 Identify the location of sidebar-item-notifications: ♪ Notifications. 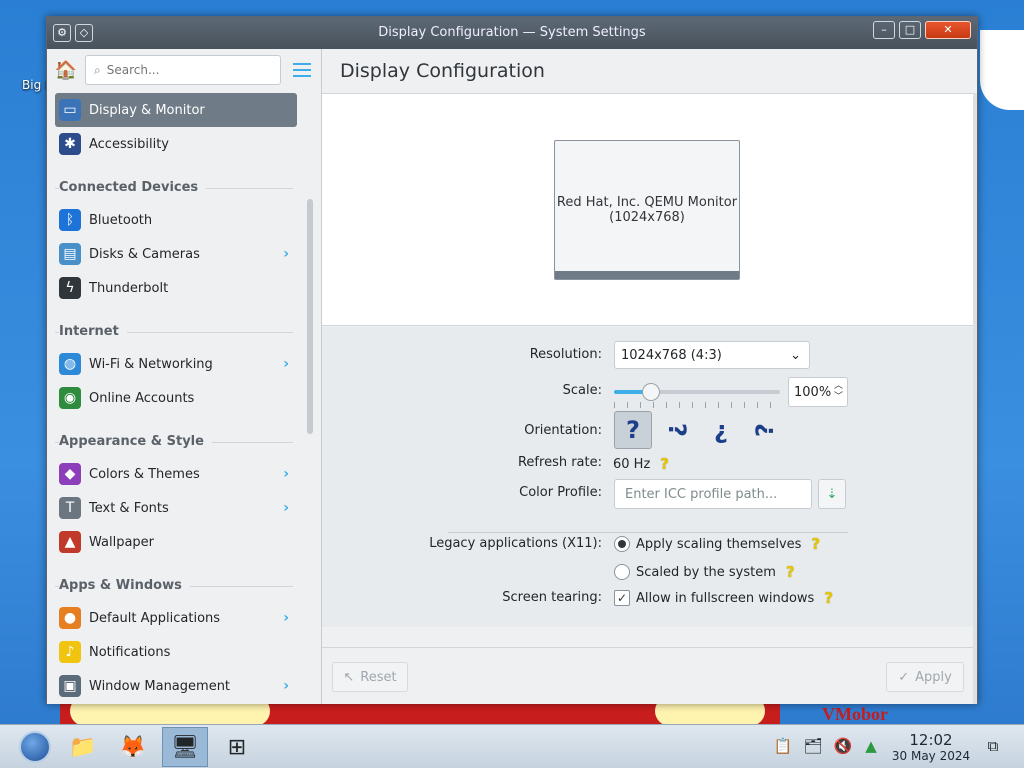
(176, 652).